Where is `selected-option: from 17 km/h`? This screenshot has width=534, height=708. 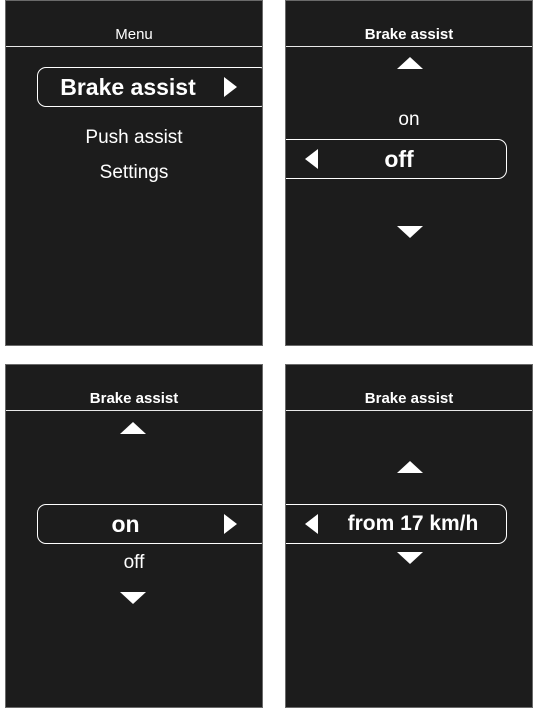
selected-option: from 17 km/h is located at coordinates (396, 524).